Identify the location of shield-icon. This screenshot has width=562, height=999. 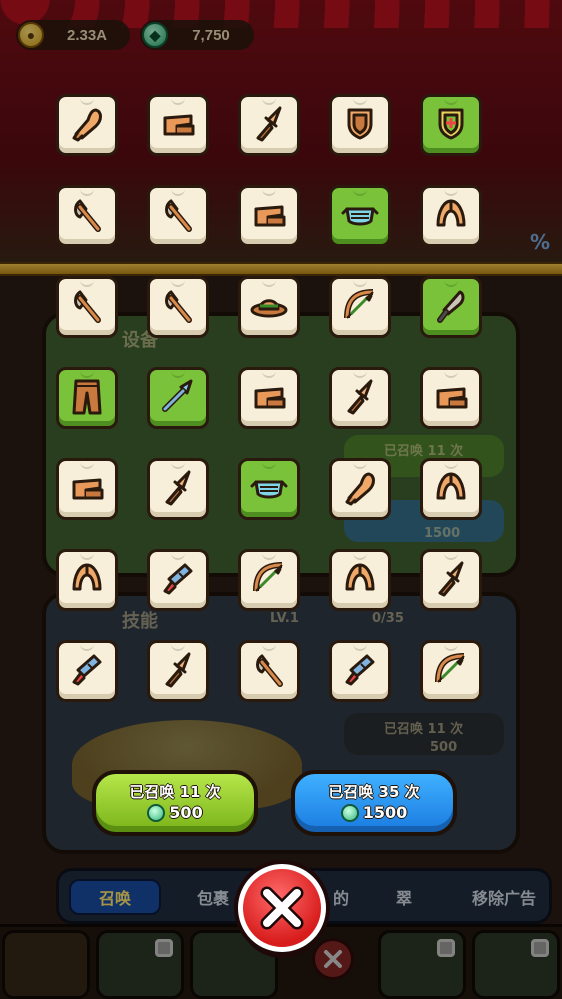
(360, 125).